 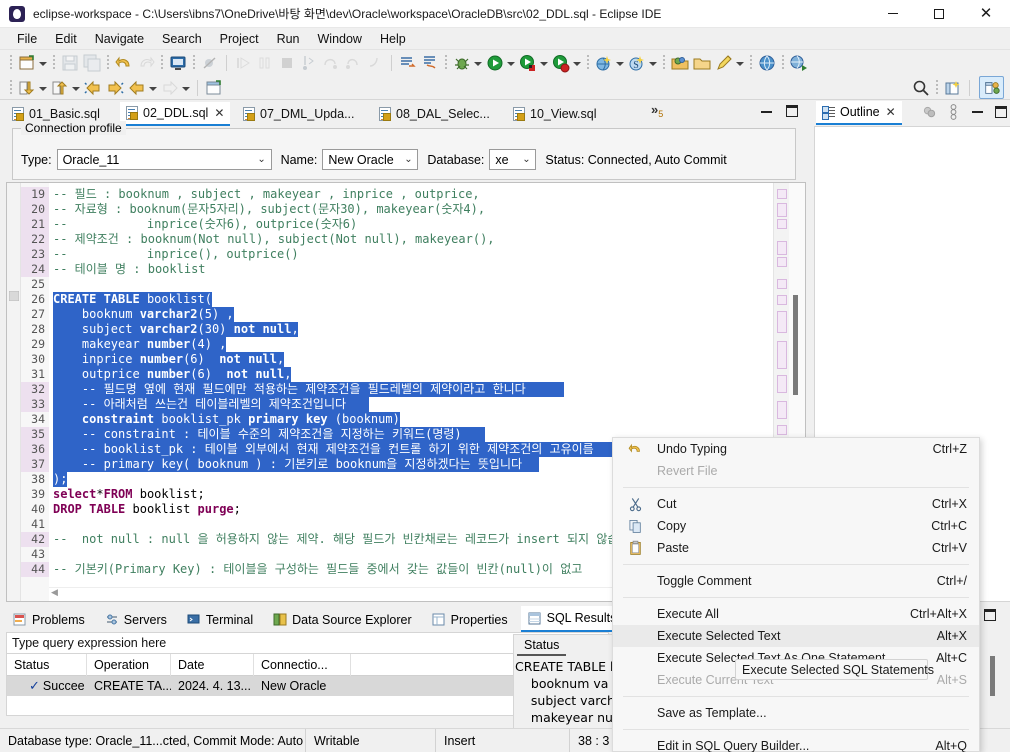 What do you see at coordinates (724, 63) in the screenshot?
I see `pencil-icon` at bounding box center [724, 63].